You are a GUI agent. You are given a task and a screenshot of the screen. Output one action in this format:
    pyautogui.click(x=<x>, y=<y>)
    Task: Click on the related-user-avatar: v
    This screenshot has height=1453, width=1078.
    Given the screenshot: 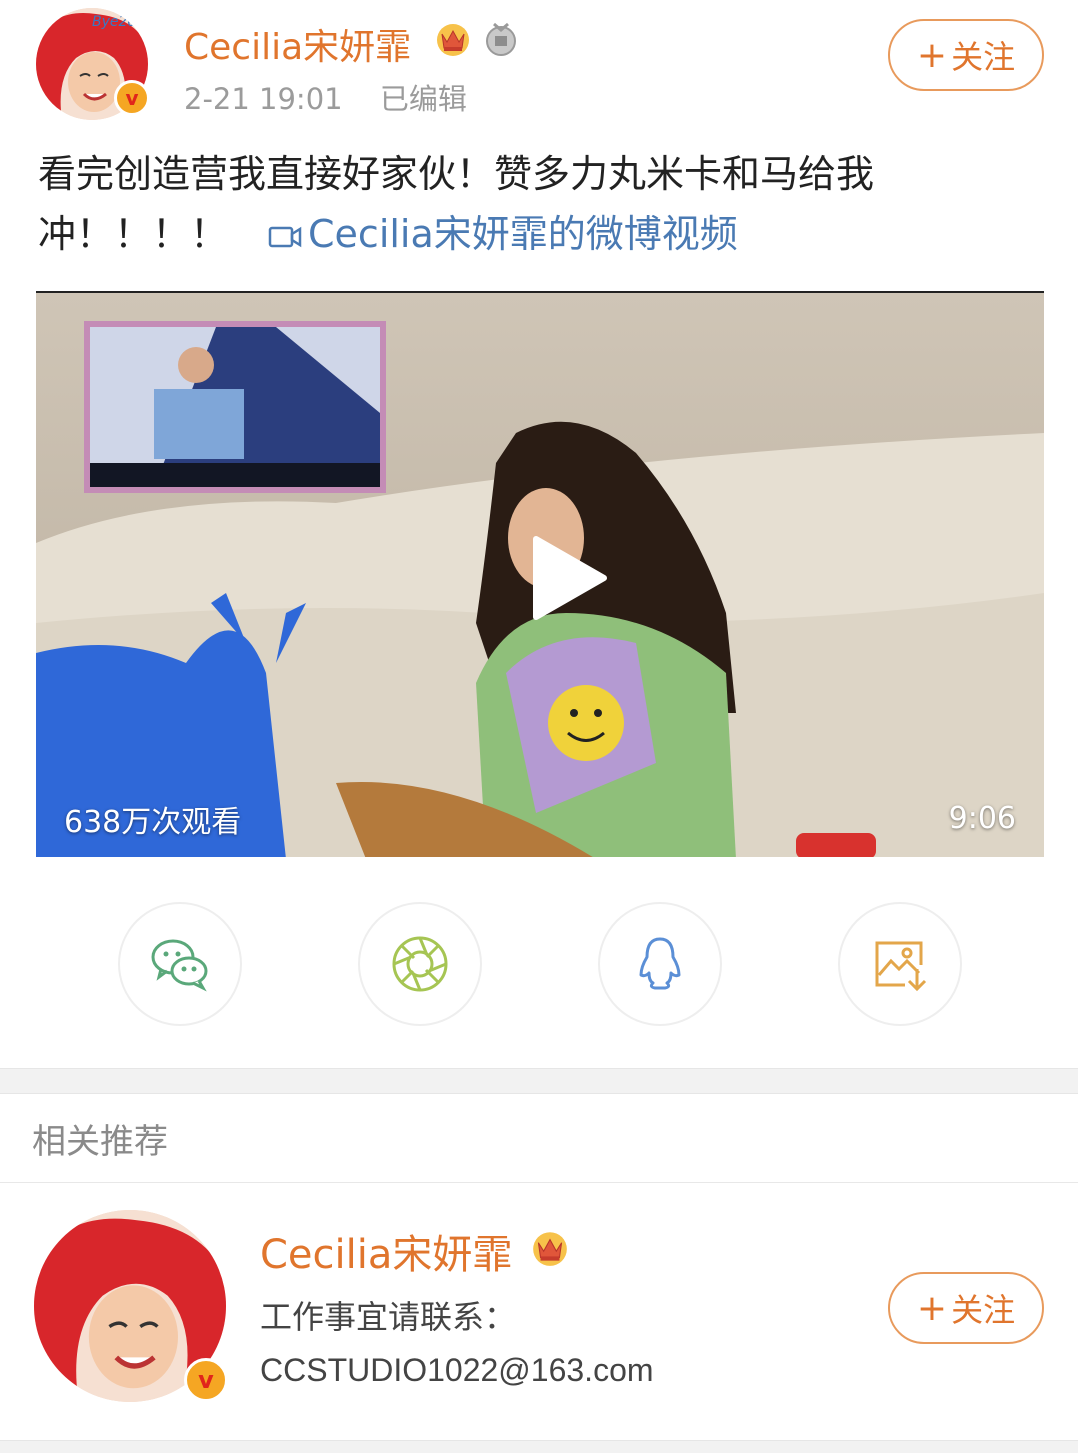 What is the action you would take?
    pyautogui.click(x=131, y=1306)
    